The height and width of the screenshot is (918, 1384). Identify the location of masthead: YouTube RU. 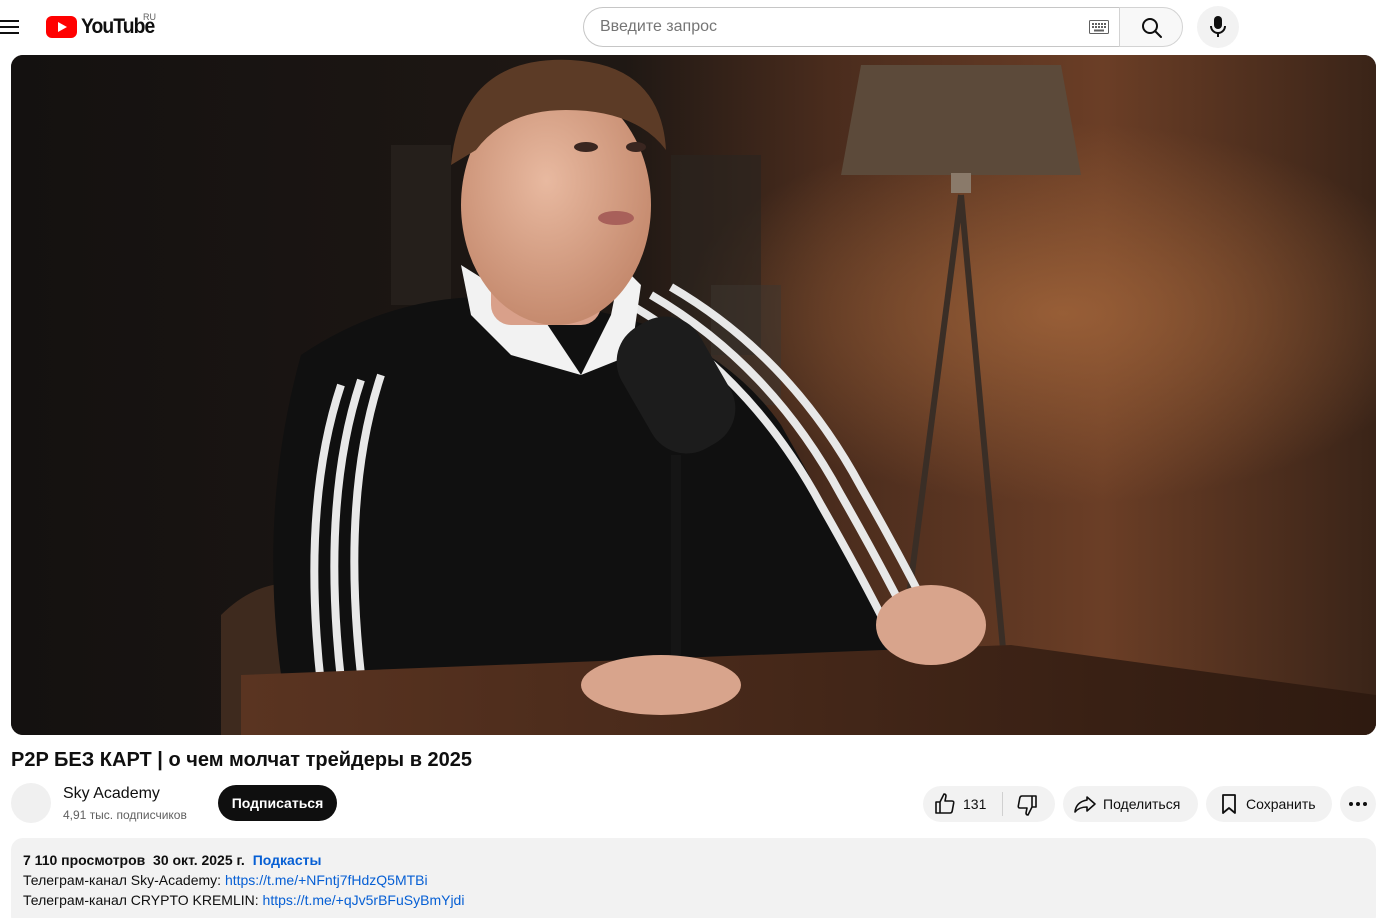
(692, 27).